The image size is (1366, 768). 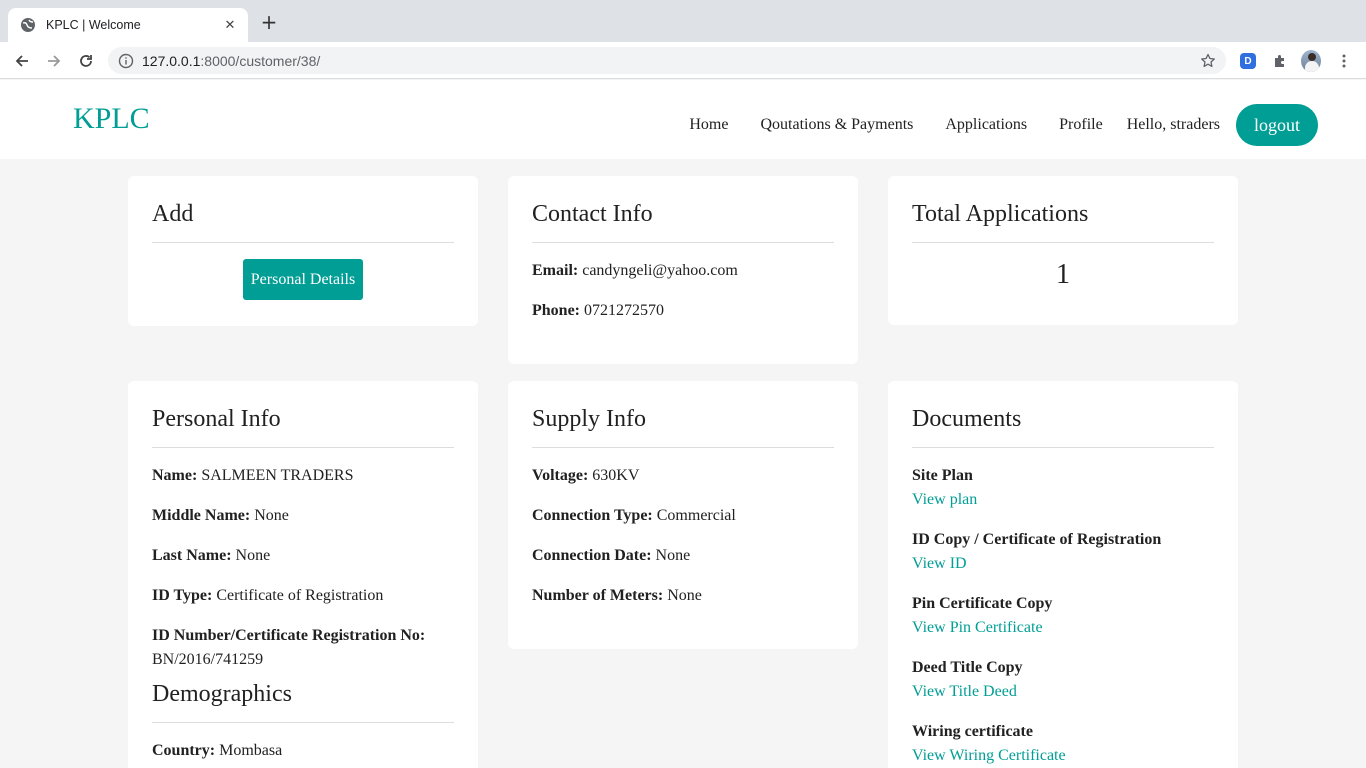 I want to click on meters-label: Number of Meters:, so click(x=598, y=595).